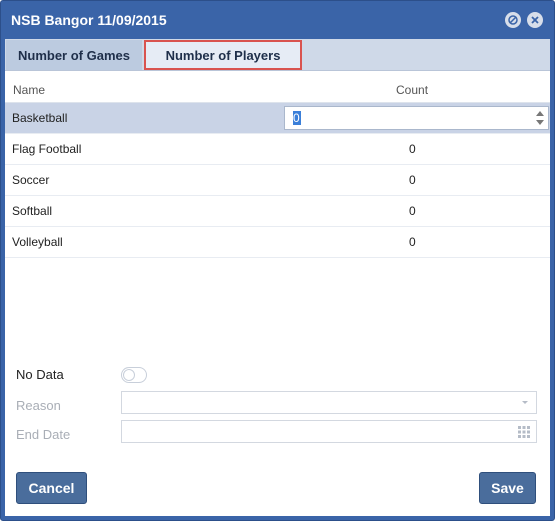 This screenshot has width=555, height=521. Describe the element at coordinates (412, 90) in the screenshot. I see `column-header-count: Count` at that location.